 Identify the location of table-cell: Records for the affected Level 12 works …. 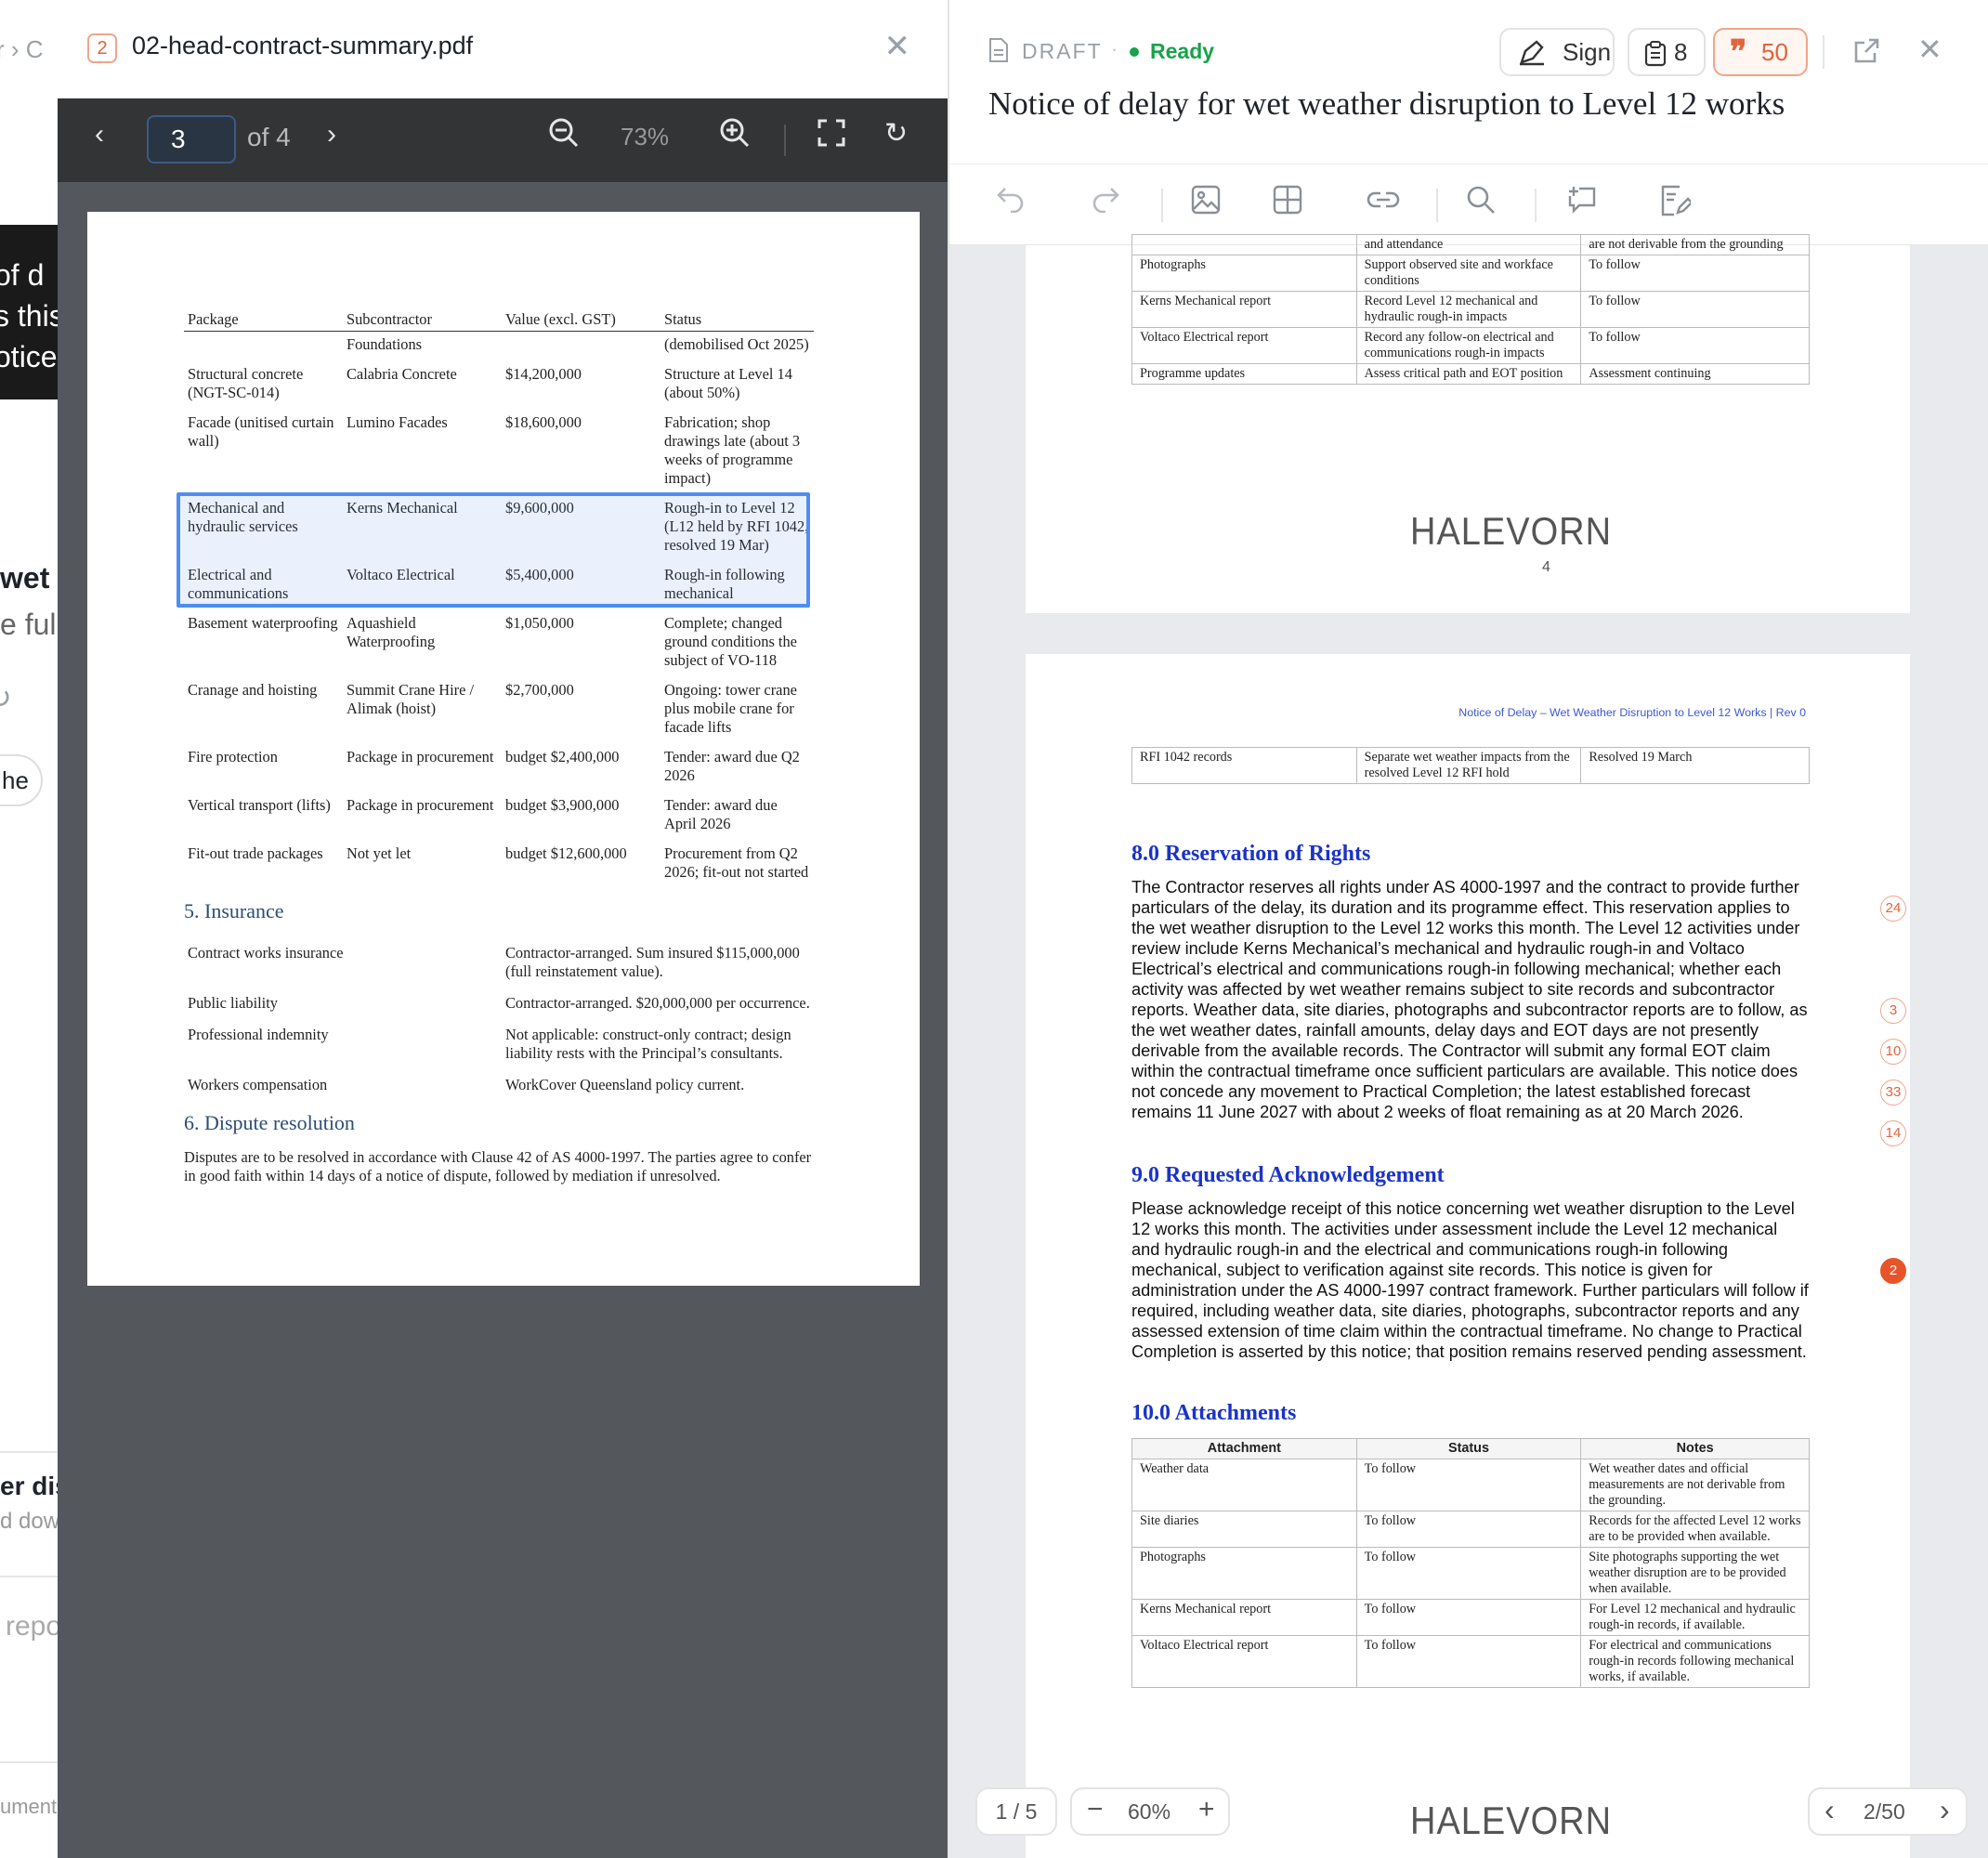
(1695, 1530).